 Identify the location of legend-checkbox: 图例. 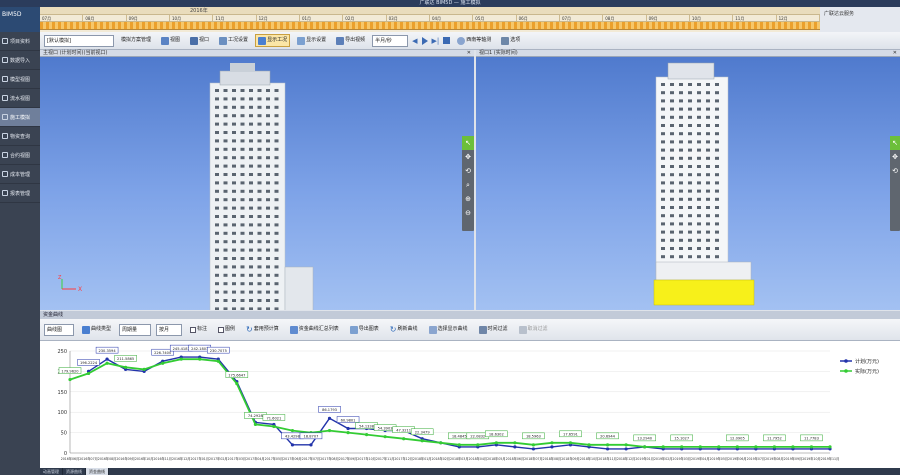
(226, 329).